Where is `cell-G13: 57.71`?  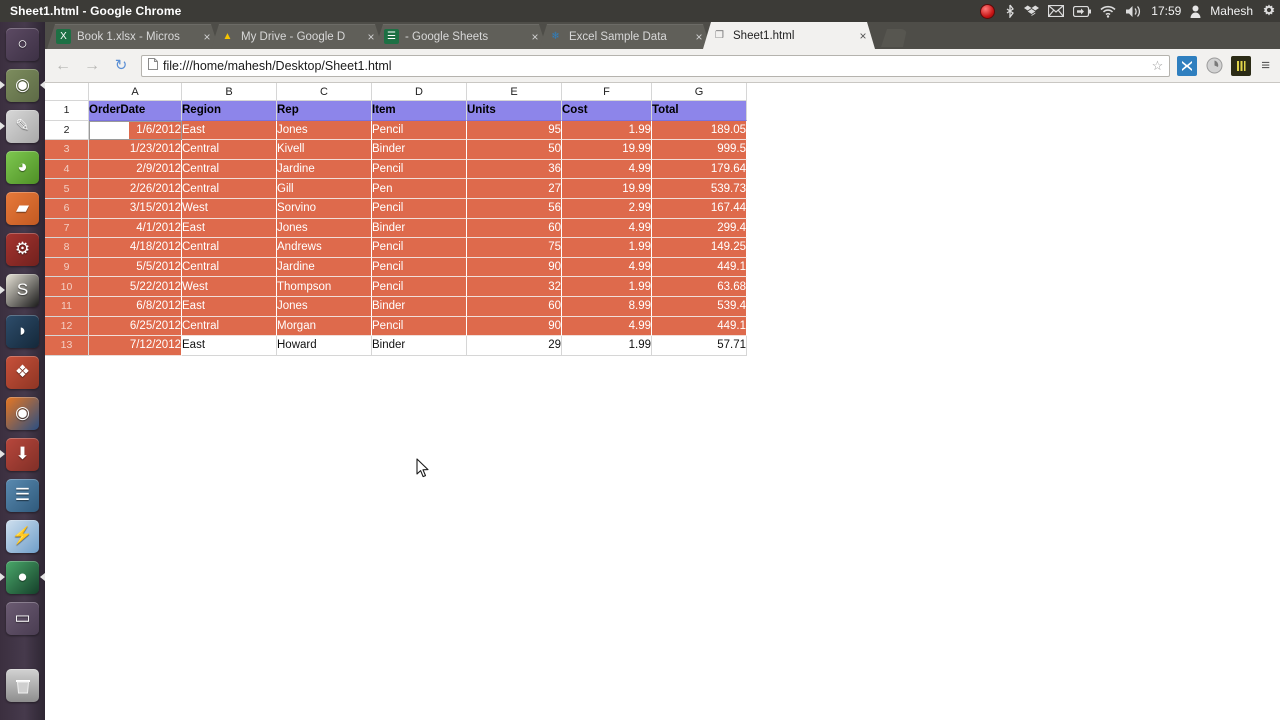
cell-G13: 57.71 is located at coordinates (699, 346).